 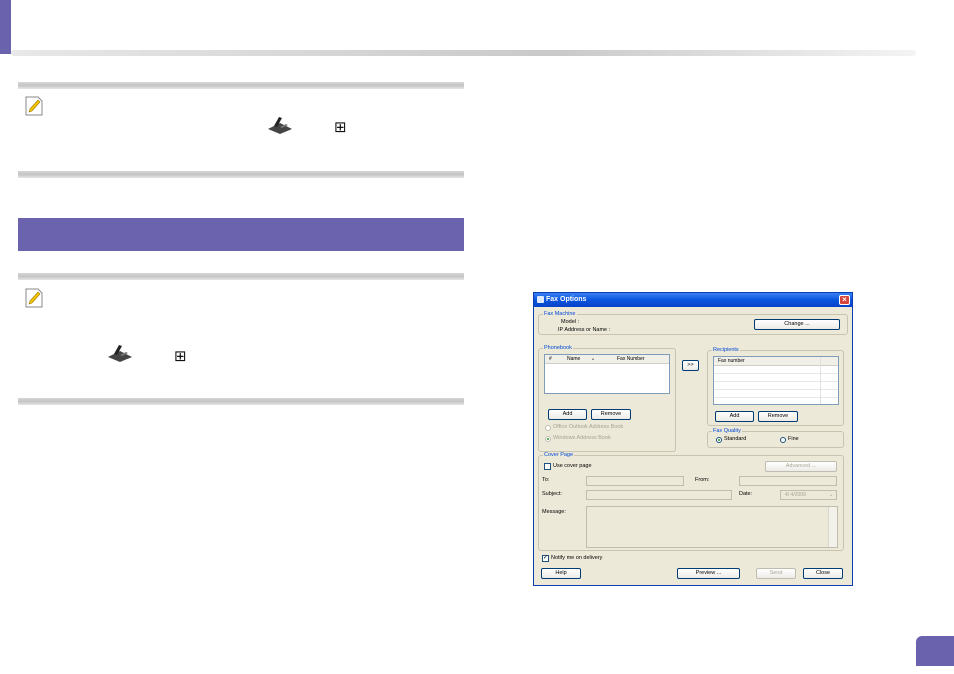 What do you see at coordinates (611, 414) in the screenshot?
I see `phonebook-remove-button: Remove` at bounding box center [611, 414].